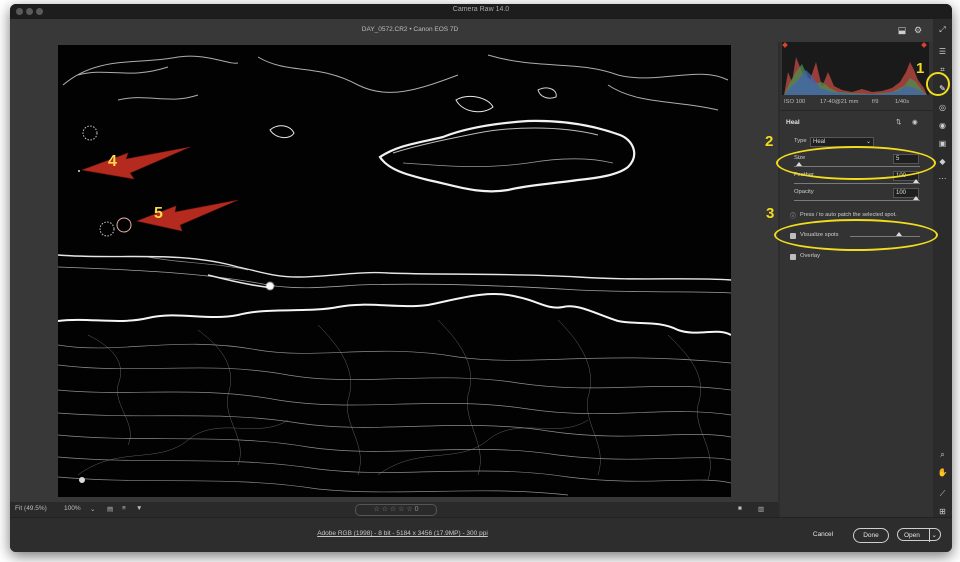 The image size is (960, 562). Describe the element at coordinates (902, 30) in the screenshot. I see `save-icon: ⬓` at that location.